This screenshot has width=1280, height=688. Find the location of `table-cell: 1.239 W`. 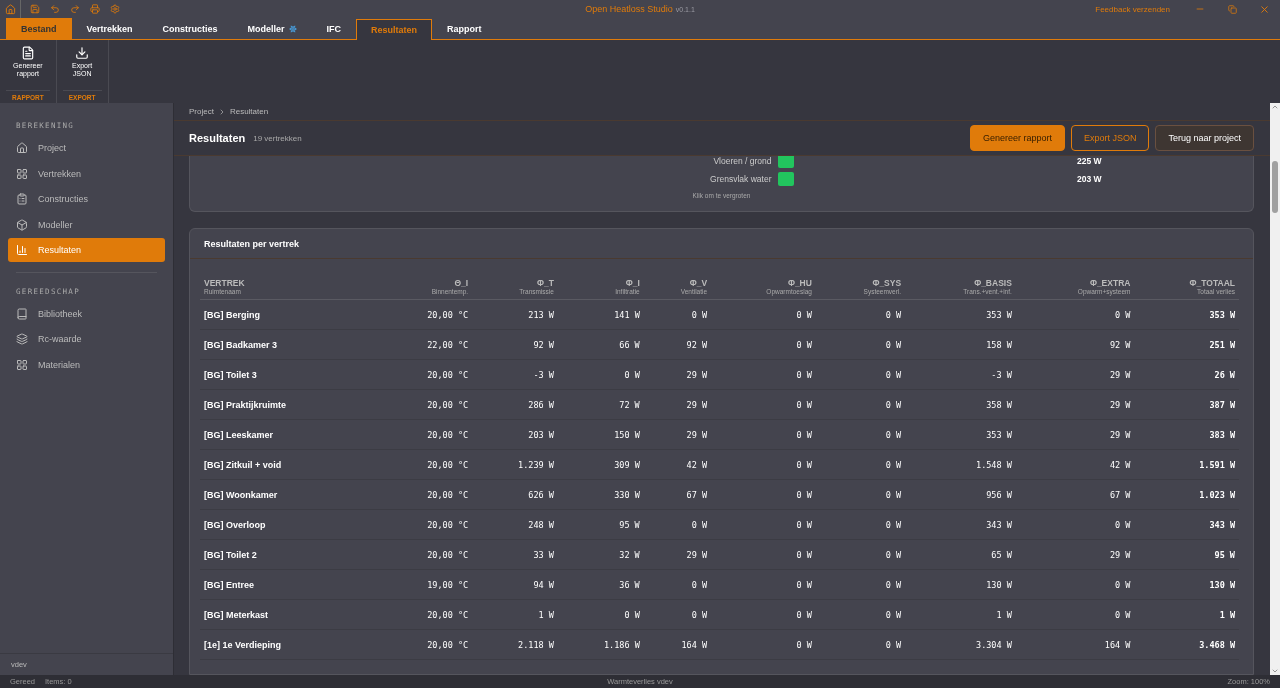

table-cell: 1.239 W is located at coordinates (515, 464).